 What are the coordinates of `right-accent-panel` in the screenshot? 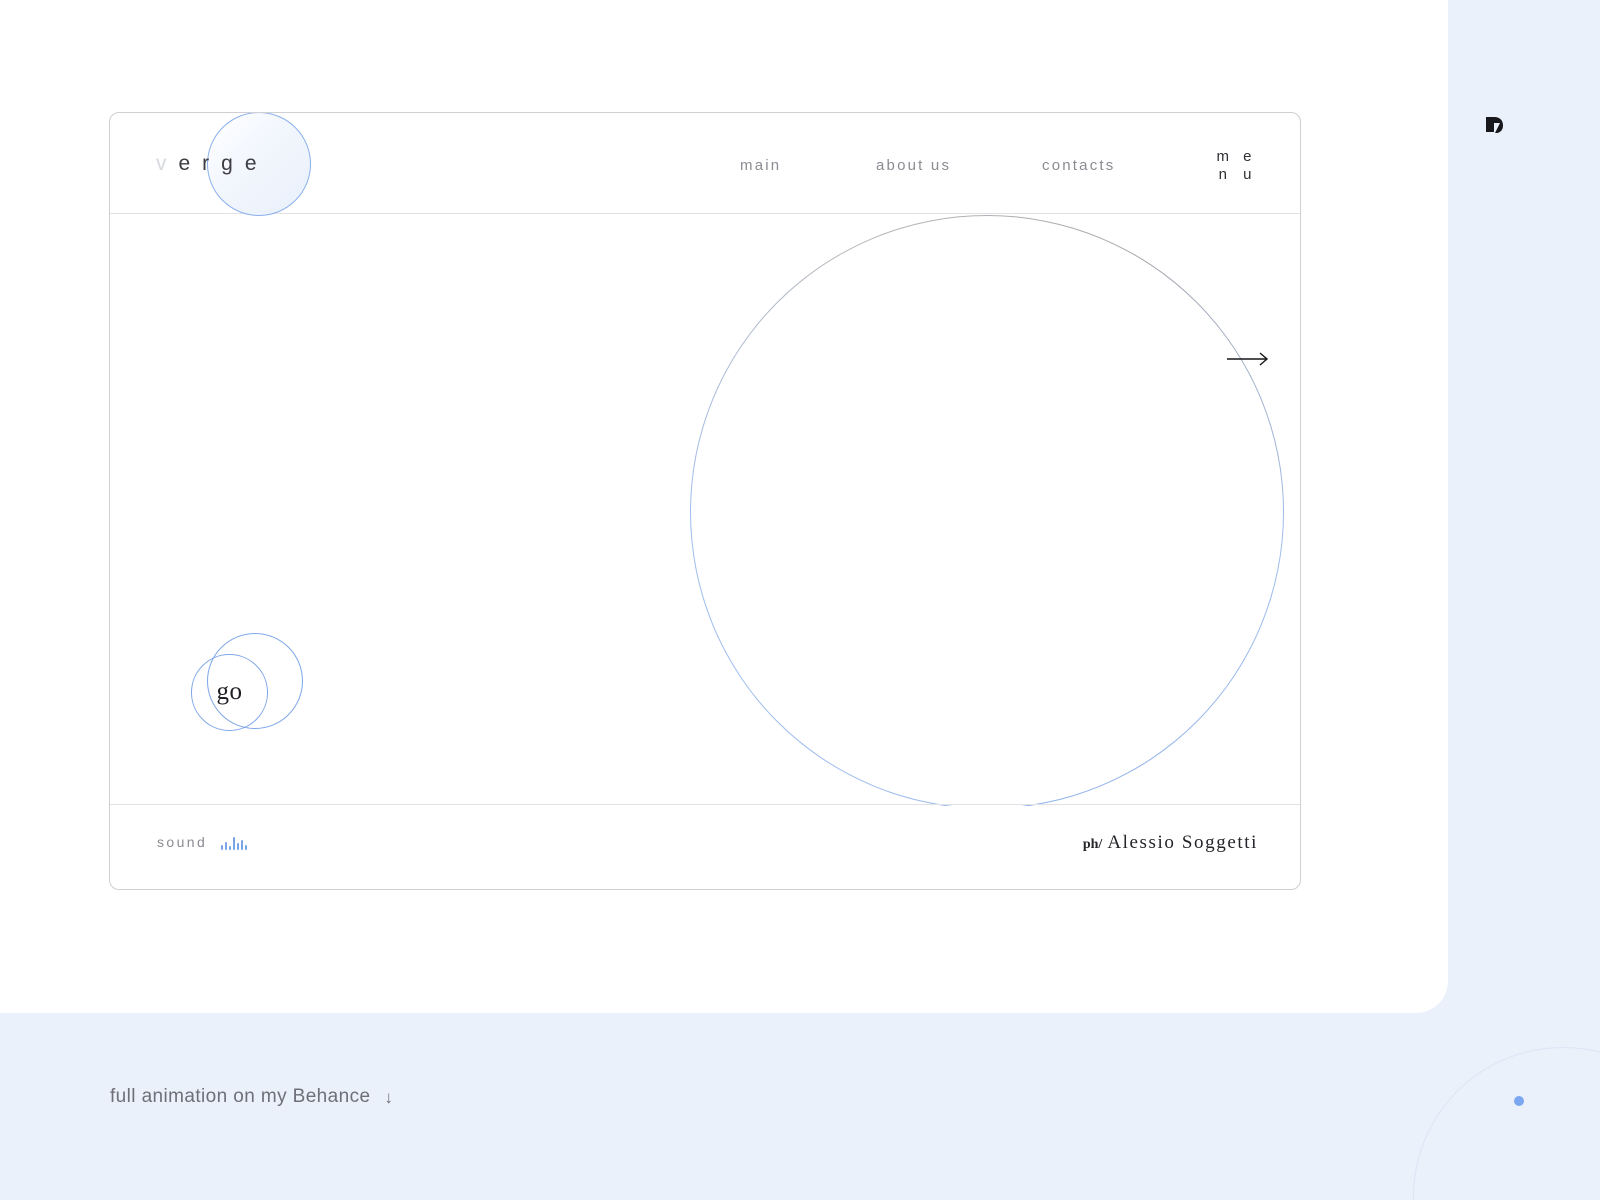 It's located at (1524, 506).